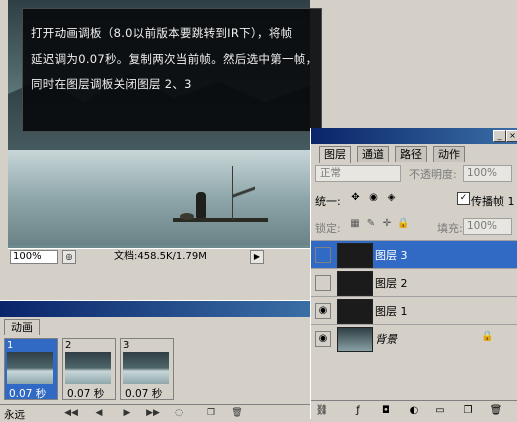 The image size is (517, 422). I want to click on next-frame-icon: ▶▶, so click(153, 413).